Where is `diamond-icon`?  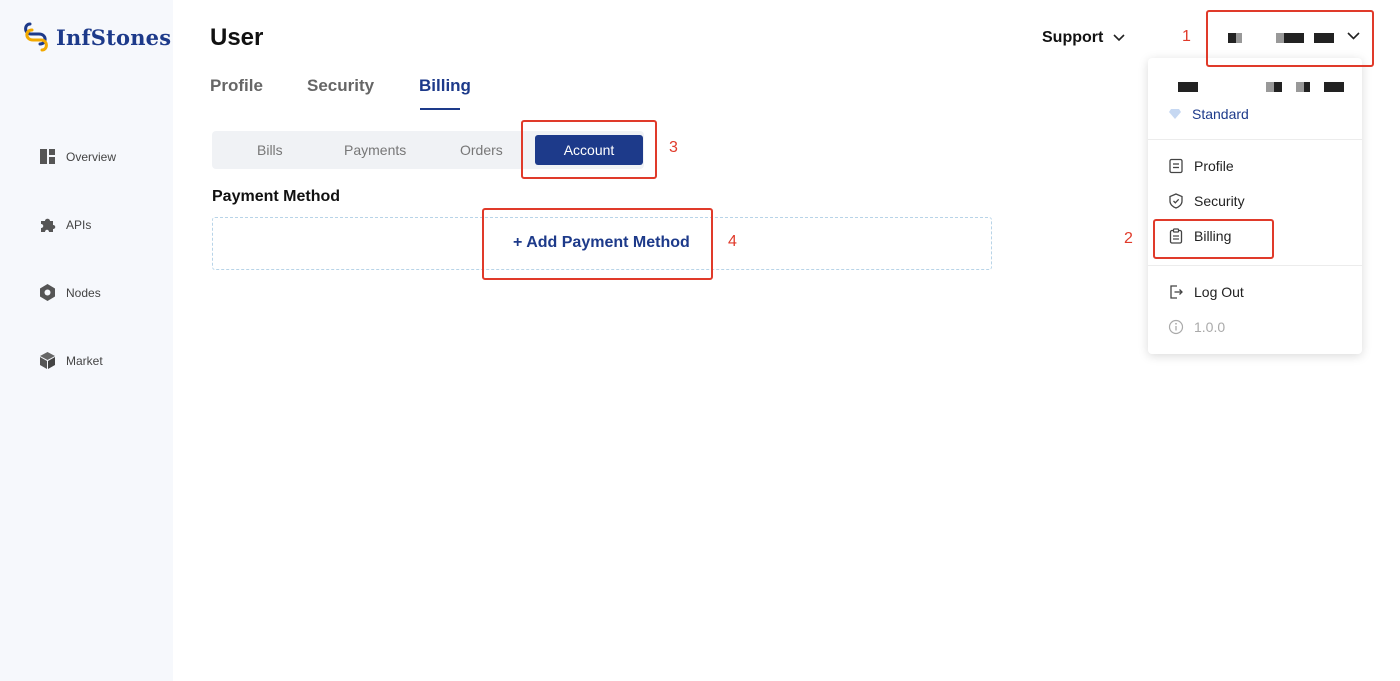
diamond-icon is located at coordinates (1175, 114).